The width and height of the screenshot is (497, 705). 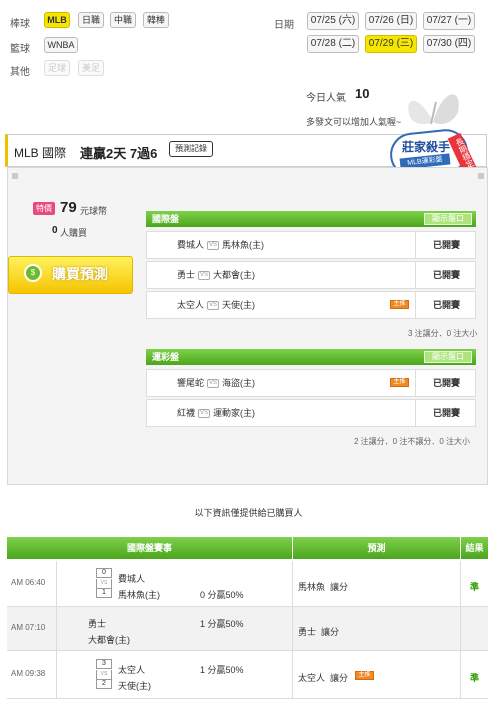 What do you see at coordinates (333, 44) in the screenshot?
I see `date-0728: 07/28 (二)` at bounding box center [333, 44].